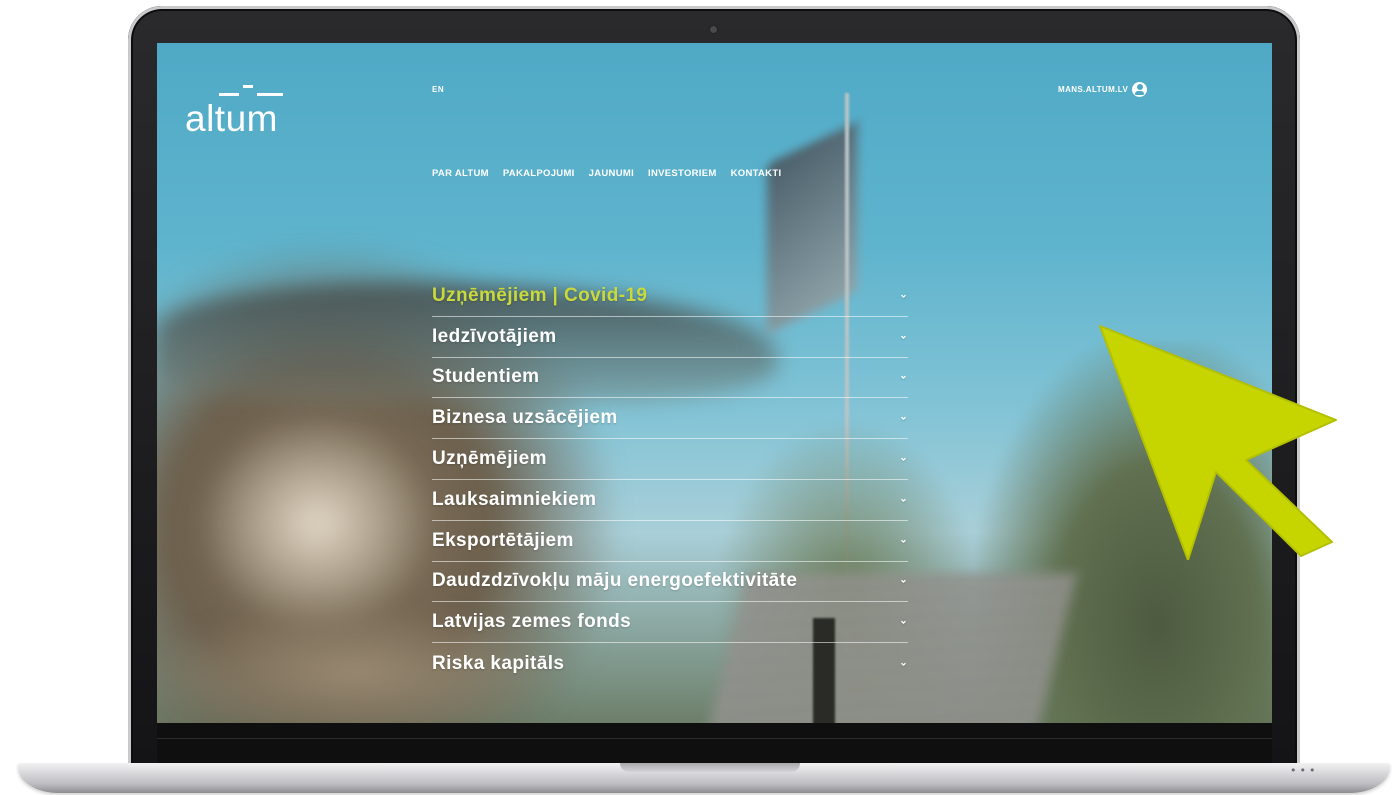  What do you see at coordinates (615, 581) in the screenshot?
I see `menu-item-label: Daudzdzīvokļu māju energoefektivitāte` at bounding box center [615, 581].